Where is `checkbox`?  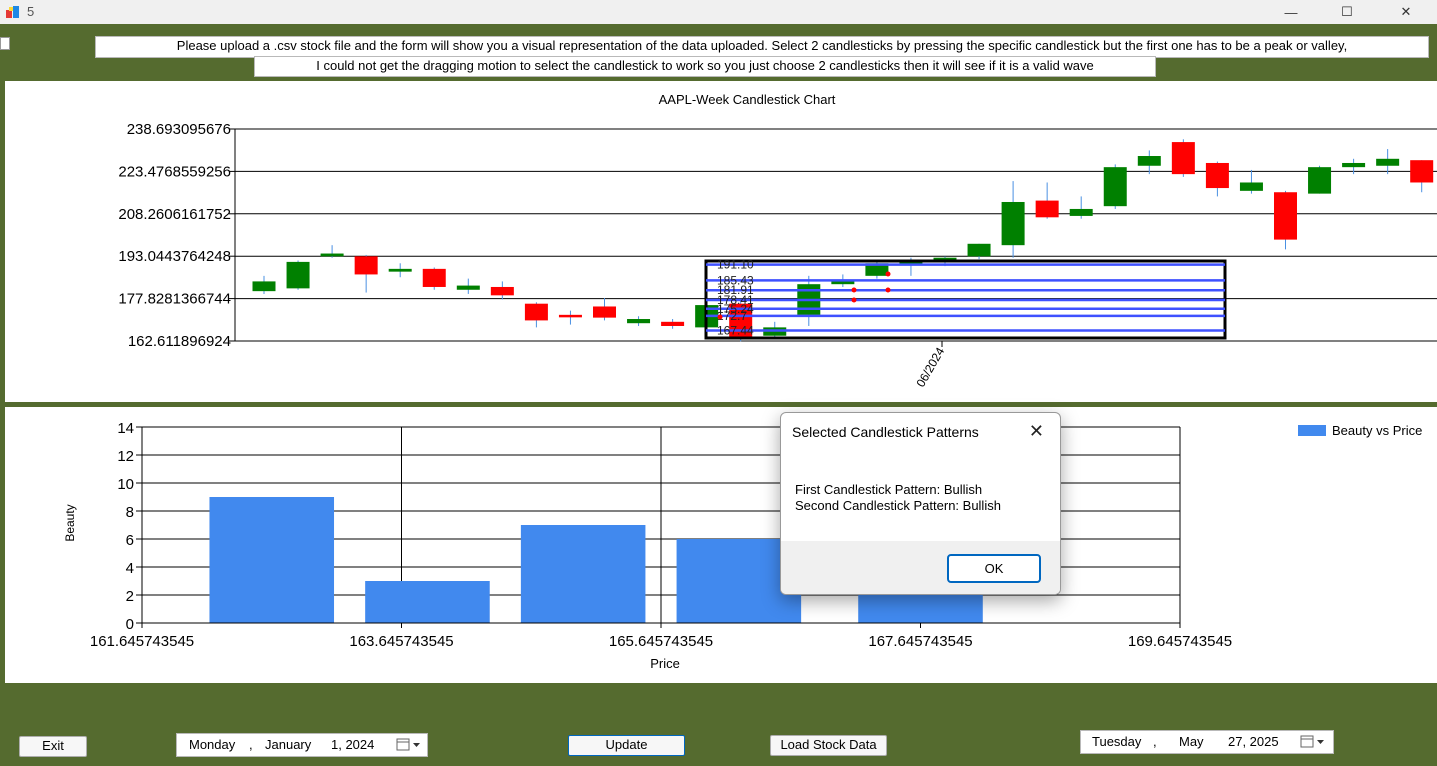
checkbox is located at coordinates (5, 43).